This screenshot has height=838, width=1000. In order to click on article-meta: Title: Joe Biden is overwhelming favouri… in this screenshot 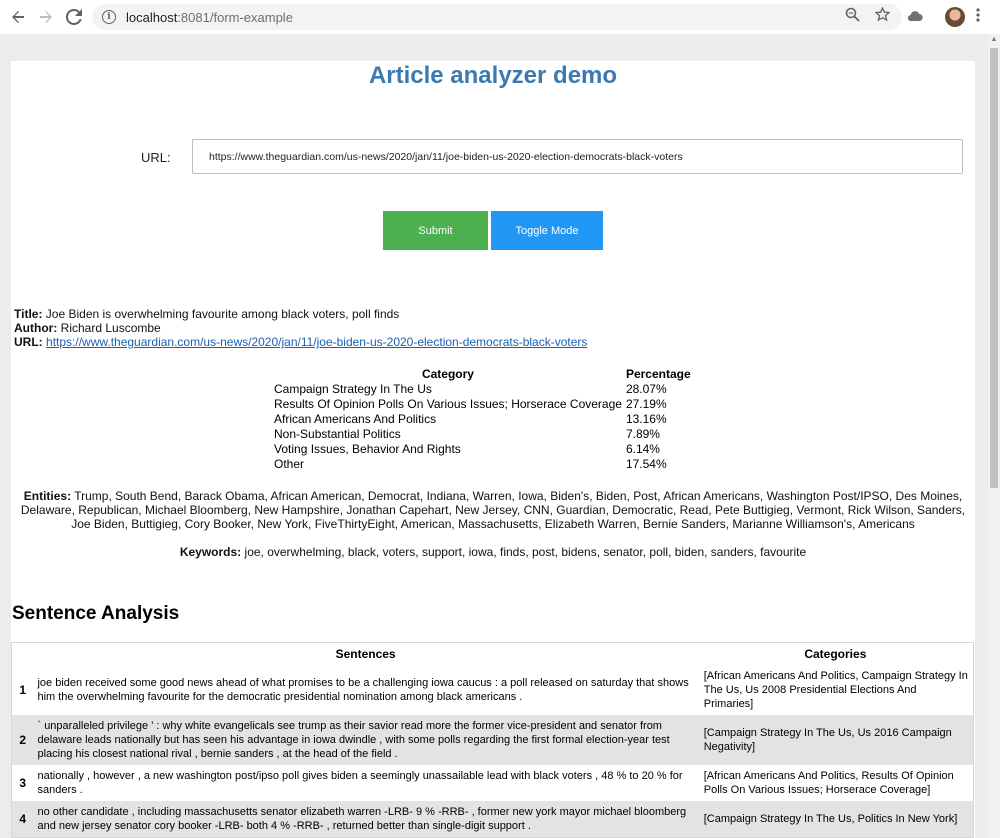, I will do `click(300, 328)`.